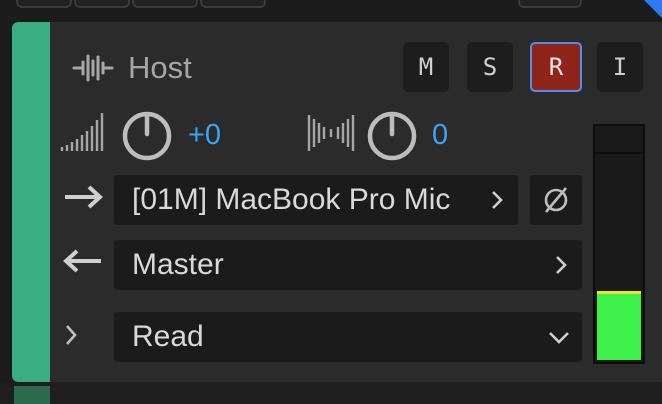 The height and width of the screenshot is (404, 662). What do you see at coordinates (619, 325) in the screenshot?
I see `meter-level-fill` at bounding box center [619, 325].